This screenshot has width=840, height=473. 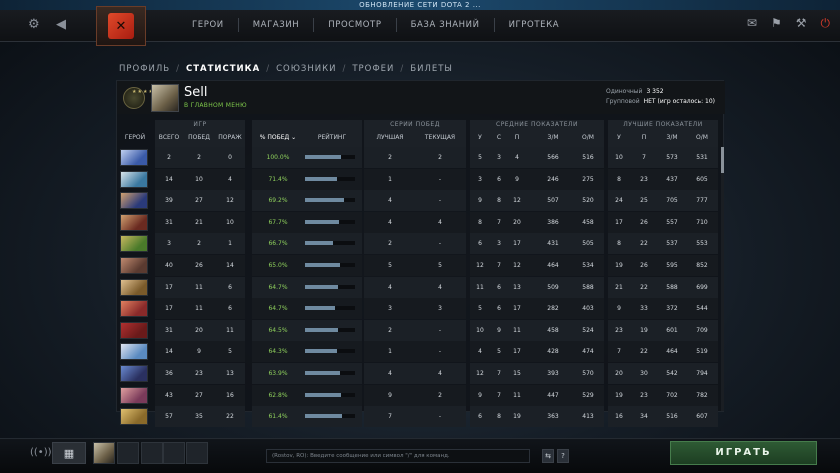 I want to click on nav-arcade: ИГРОТЕКА, so click(x=533, y=25).